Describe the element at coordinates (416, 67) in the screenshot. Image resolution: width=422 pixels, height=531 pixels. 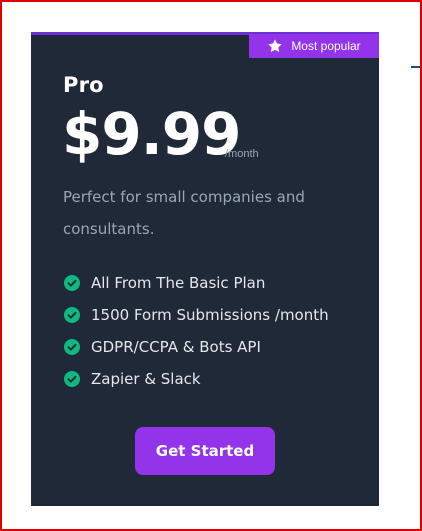
I see `divider-line` at that location.